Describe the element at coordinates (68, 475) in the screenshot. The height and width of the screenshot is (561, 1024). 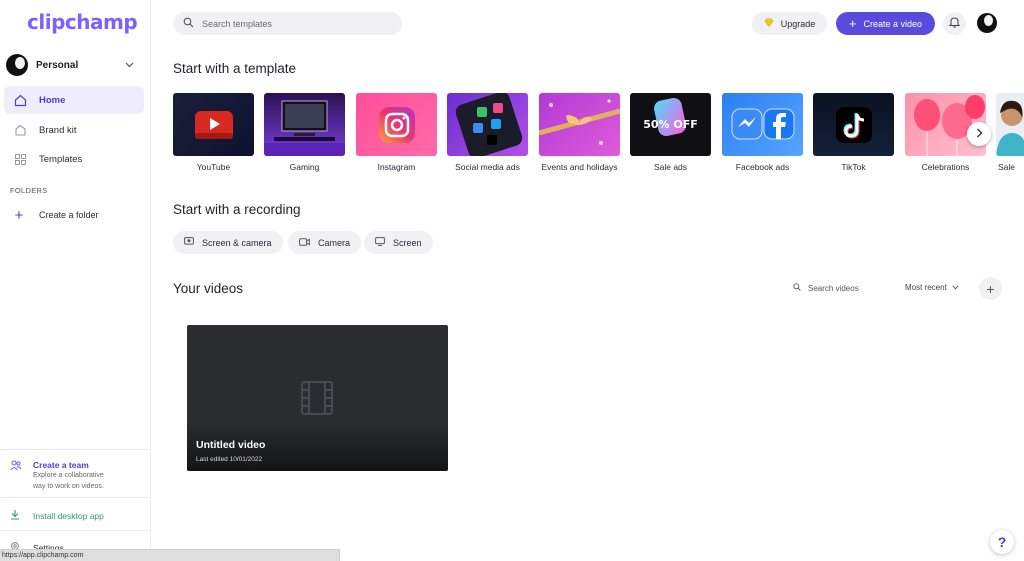
I see `create-team-desc-1: Explore a collaborative` at that location.